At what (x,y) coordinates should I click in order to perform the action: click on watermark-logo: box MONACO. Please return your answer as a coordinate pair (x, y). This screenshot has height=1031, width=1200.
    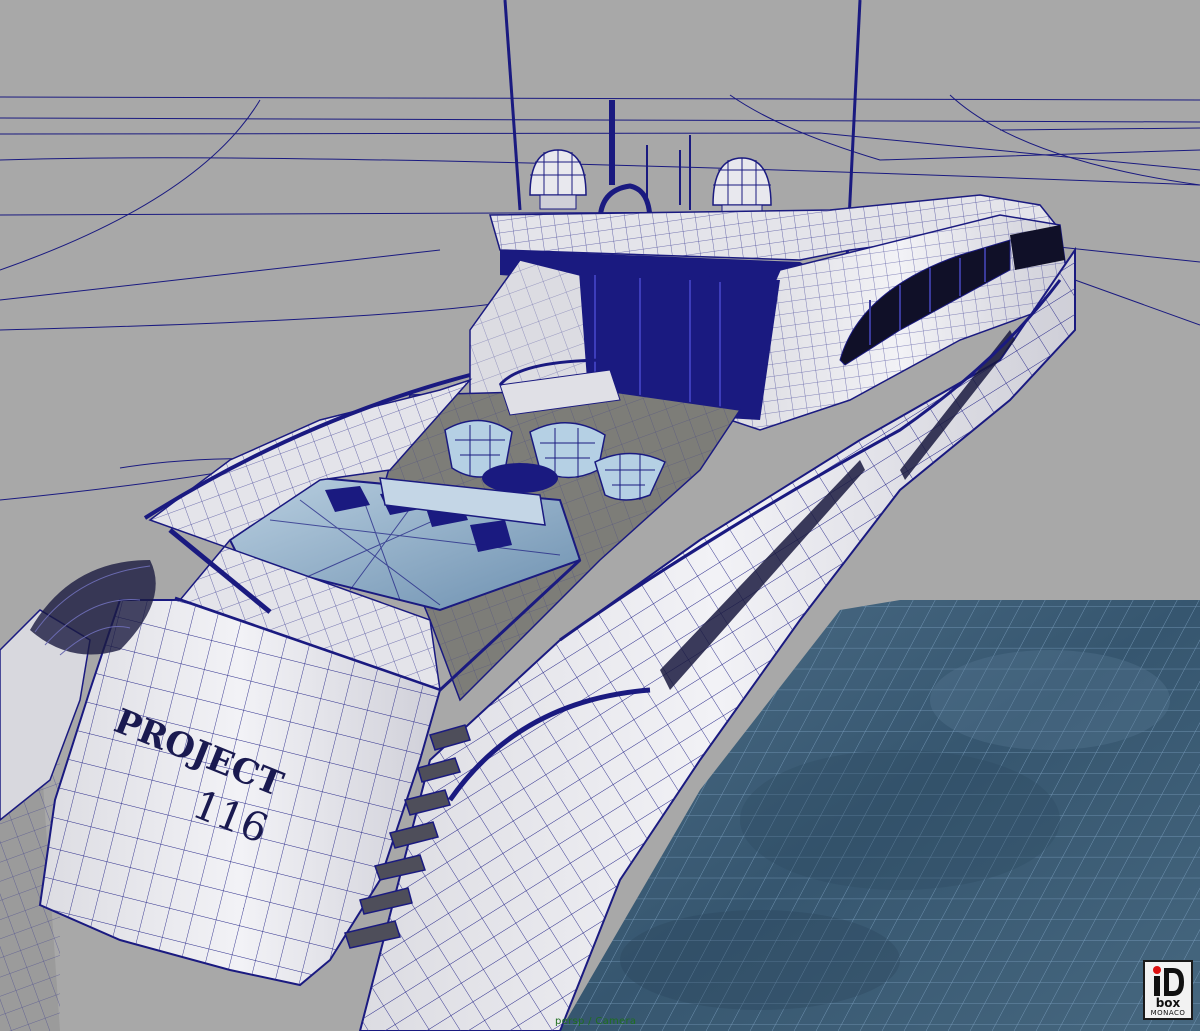
    Looking at the image, I should click on (1168, 990).